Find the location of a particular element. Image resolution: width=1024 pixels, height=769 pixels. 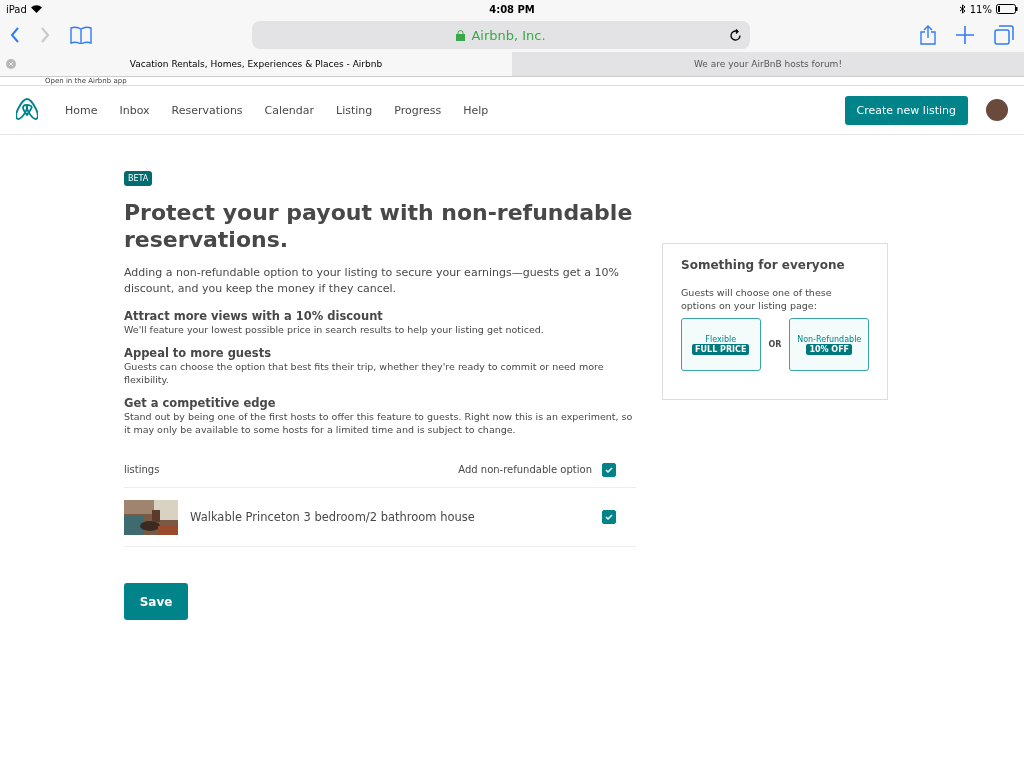

plus-icon is located at coordinates (965, 35).